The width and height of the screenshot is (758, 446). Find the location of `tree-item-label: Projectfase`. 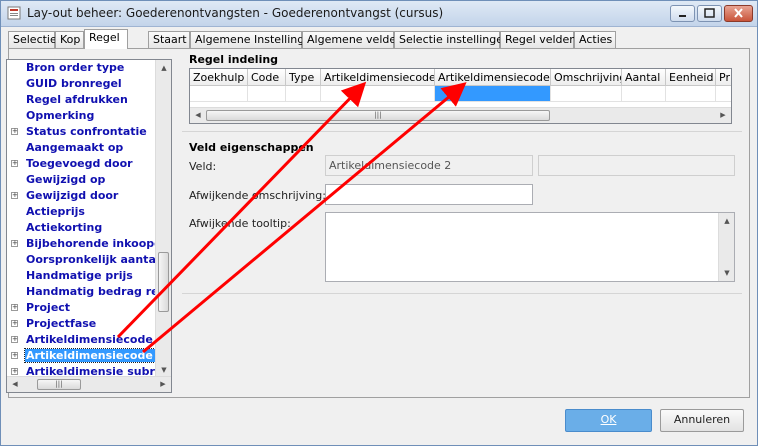

tree-item-label: Projectfase is located at coordinates (61, 323).